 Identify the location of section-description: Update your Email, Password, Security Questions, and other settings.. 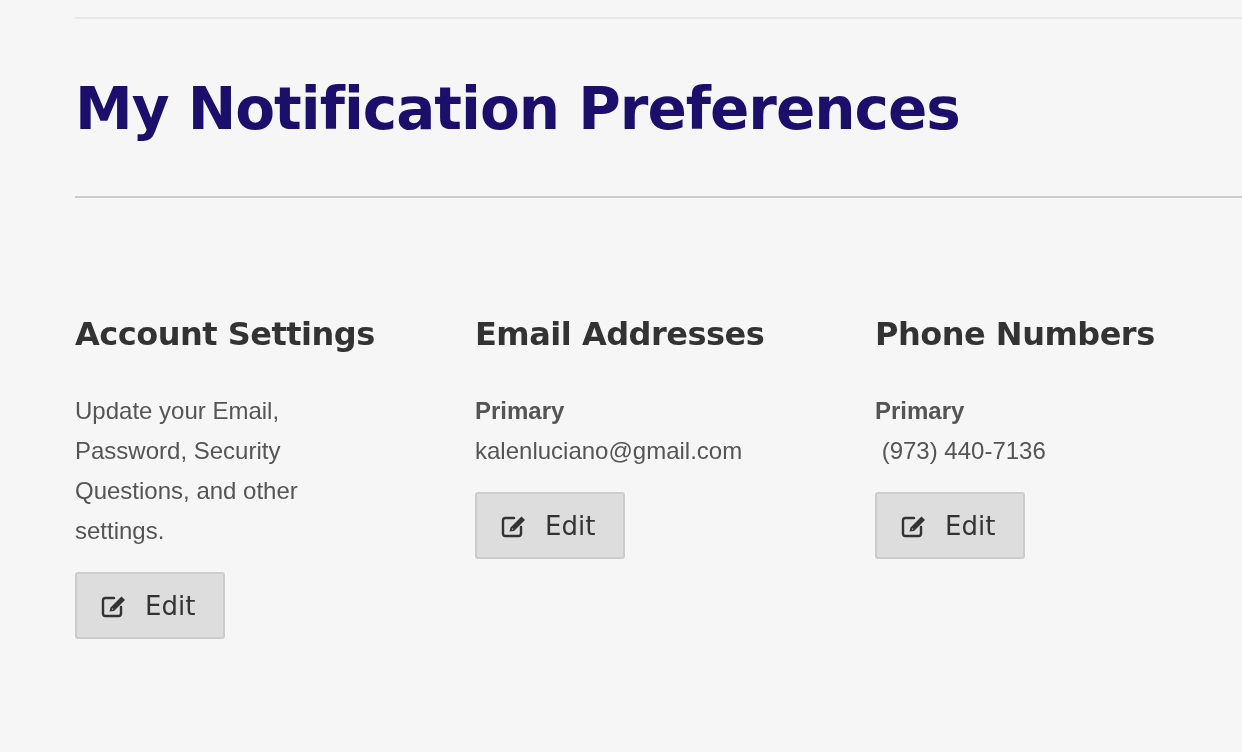
(187, 471).